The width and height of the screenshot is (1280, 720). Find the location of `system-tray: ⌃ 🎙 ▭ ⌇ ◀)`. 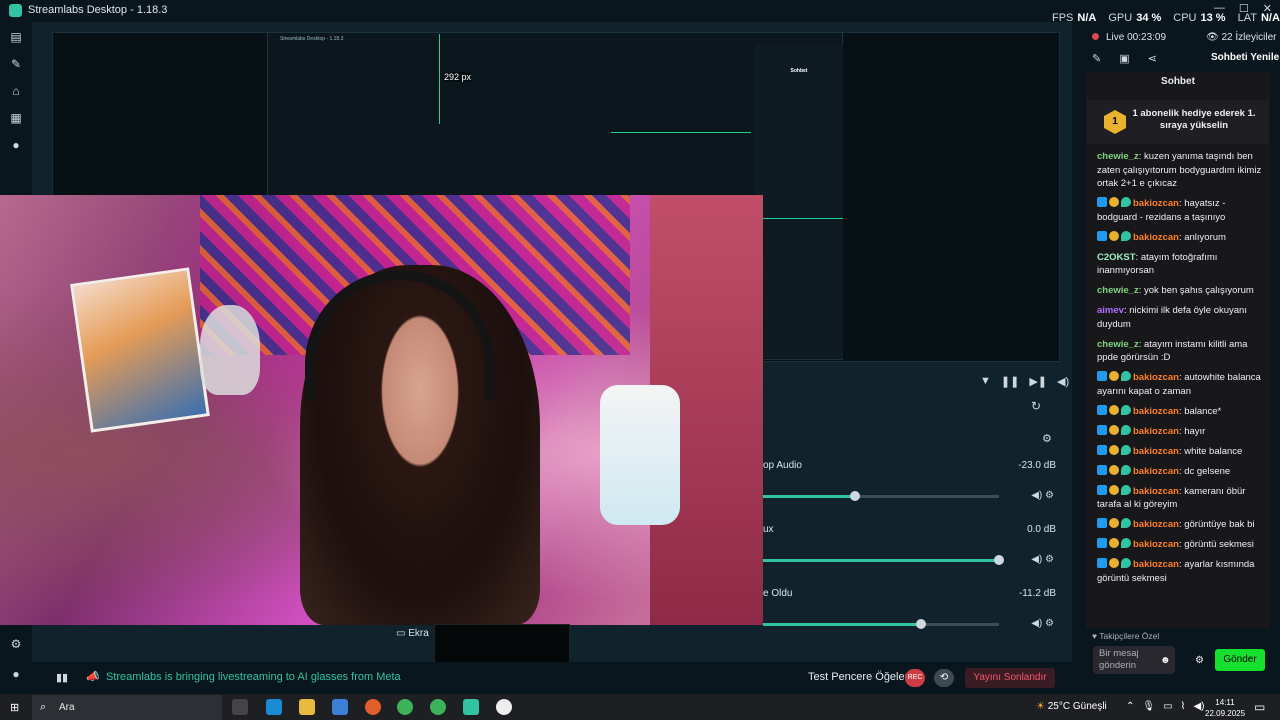

system-tray: ⌃ 🎙 ▭ ⌇ ◀) is located at coordinates (1165, 706).